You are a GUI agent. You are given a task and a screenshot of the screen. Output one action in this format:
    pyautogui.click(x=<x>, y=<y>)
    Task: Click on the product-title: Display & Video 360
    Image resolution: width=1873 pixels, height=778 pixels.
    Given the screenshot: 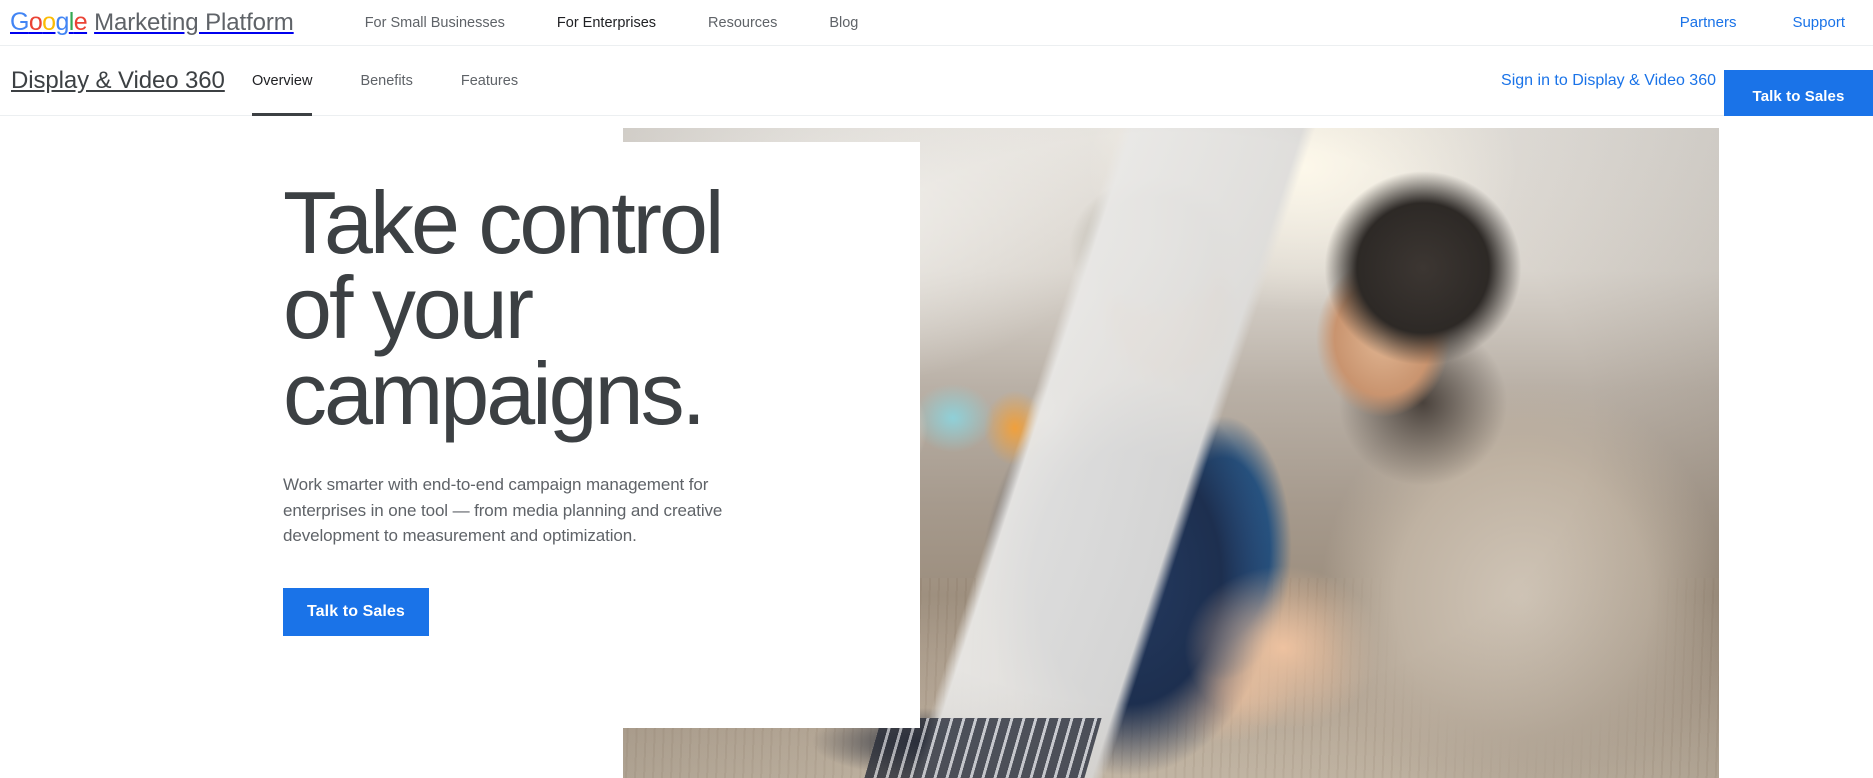 What is the action you would take?
    pyautogui.click(x=118, y=81)
    